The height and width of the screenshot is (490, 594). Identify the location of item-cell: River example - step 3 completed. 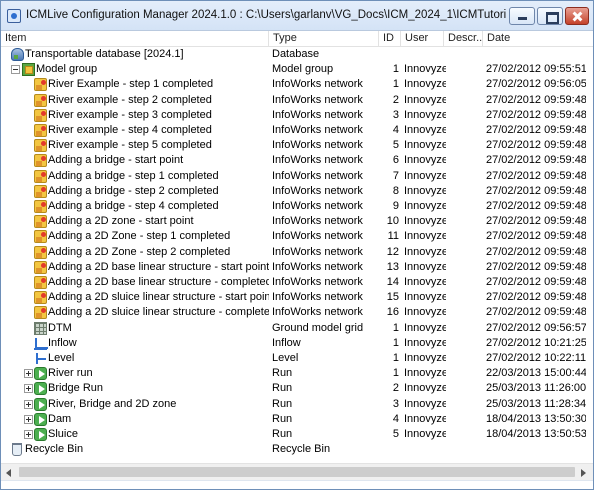
(135, 115).